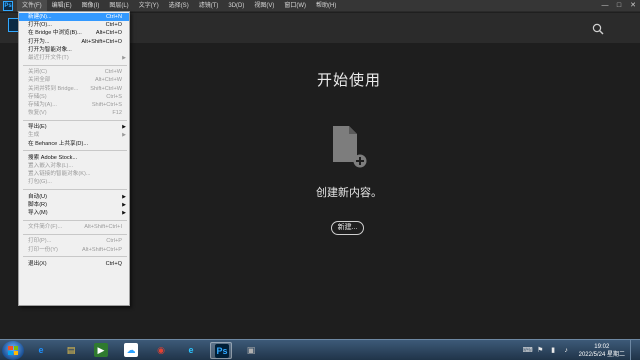 The image size is (640, 360). What do you see at coordinates (605, 6) in the screenshot?
I see `minimize-icon: —` at bounding box center [605, 6].